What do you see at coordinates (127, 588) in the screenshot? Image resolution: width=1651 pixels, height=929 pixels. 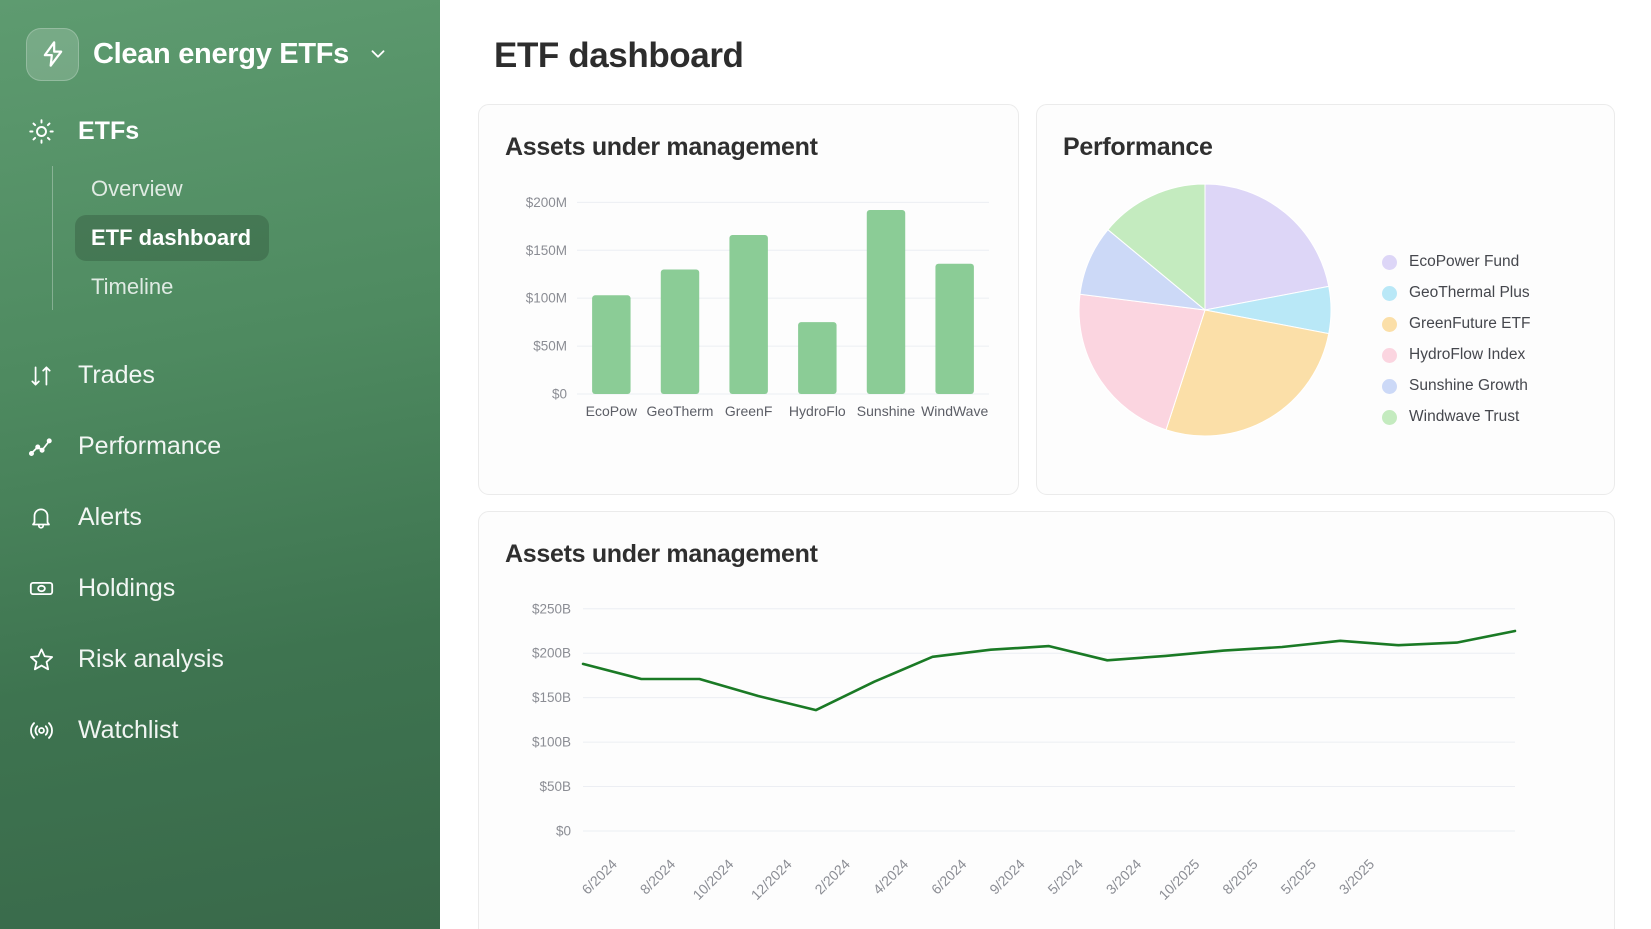 I see `sidebar-item-holdings-label: Holdings` at bounding box center [127, 588].